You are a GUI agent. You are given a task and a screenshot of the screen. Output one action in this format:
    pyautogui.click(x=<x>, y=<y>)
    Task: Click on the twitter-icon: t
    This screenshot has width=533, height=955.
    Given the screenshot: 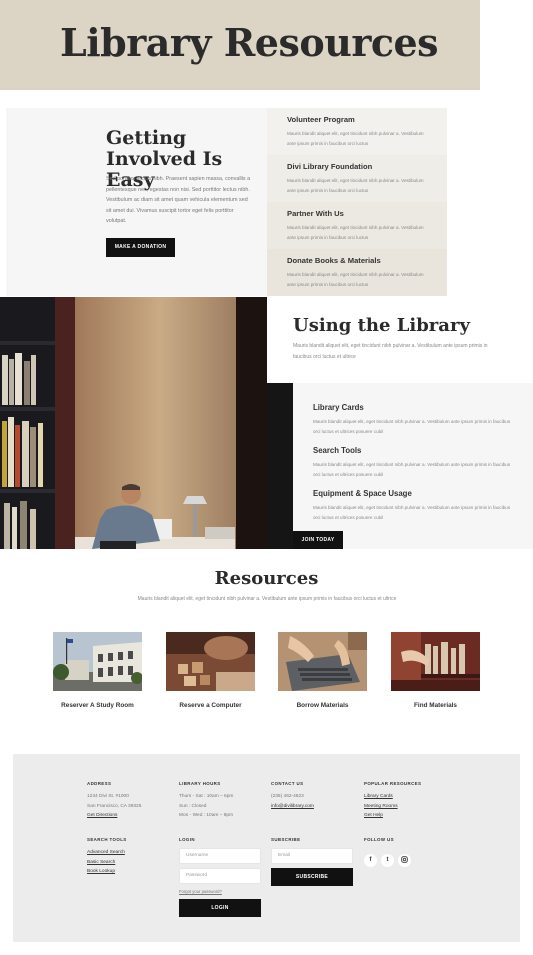 What is the action you would take?
    pyautogui.click(x=387, y=860)
    